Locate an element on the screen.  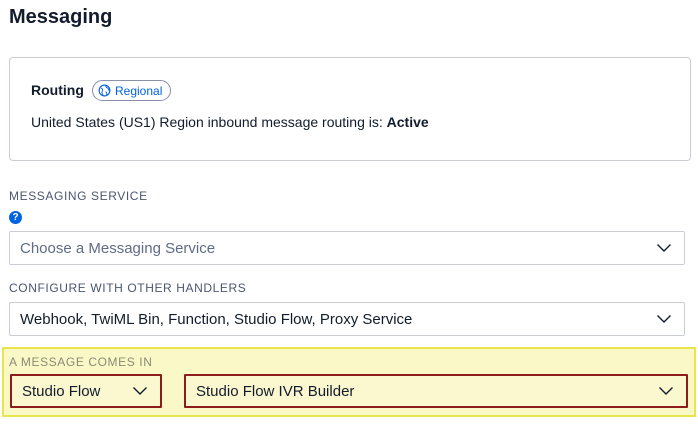
regional-badge-label: Regional is located at coordinates (139, 90).